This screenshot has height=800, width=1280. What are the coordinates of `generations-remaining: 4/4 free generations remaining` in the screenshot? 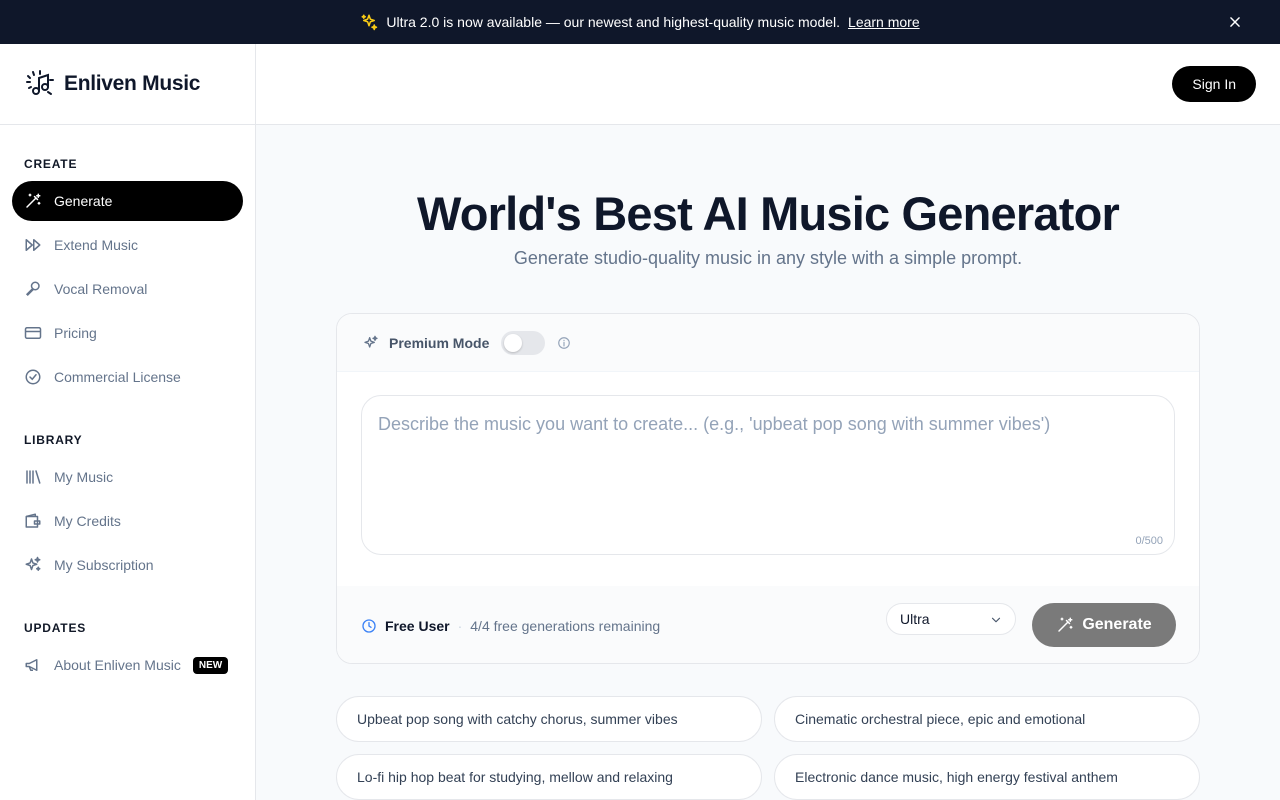 It's located at (565, 625).